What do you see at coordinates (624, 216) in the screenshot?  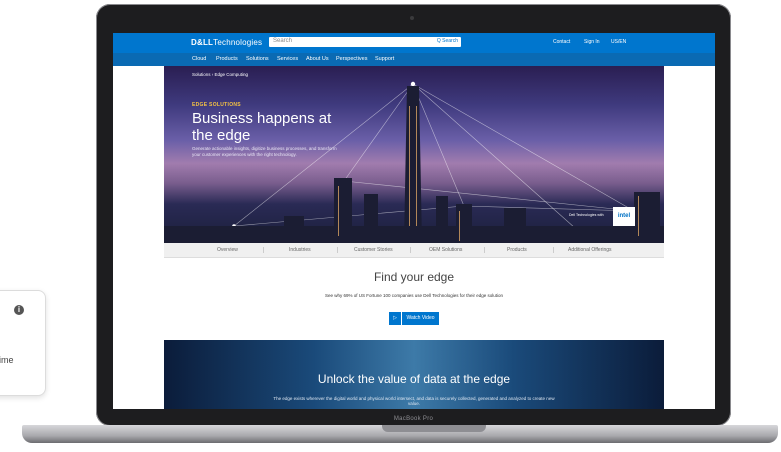 I see `intel-logo: intel` at bounding box center [624, 216].